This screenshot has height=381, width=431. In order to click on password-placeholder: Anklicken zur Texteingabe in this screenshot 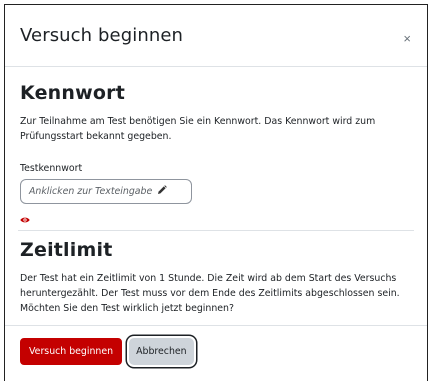, I will do `click(91, 191)`.